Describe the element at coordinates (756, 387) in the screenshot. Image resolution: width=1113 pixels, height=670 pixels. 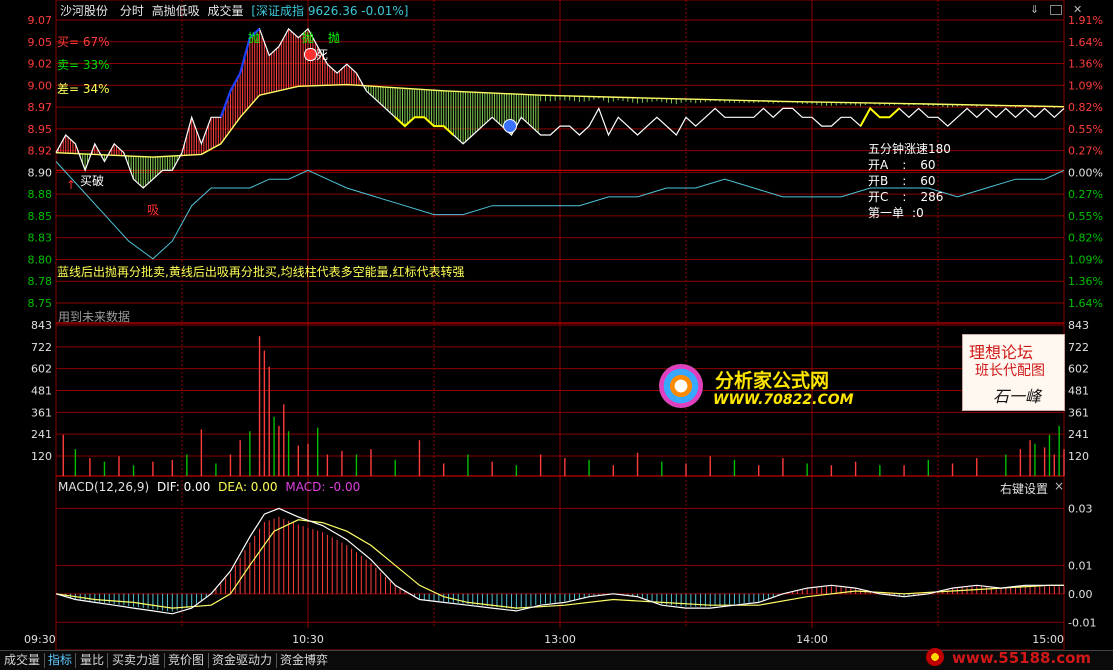
I see `brand-watermark: 分析家公式网 WWW.70822.COM` at that location.